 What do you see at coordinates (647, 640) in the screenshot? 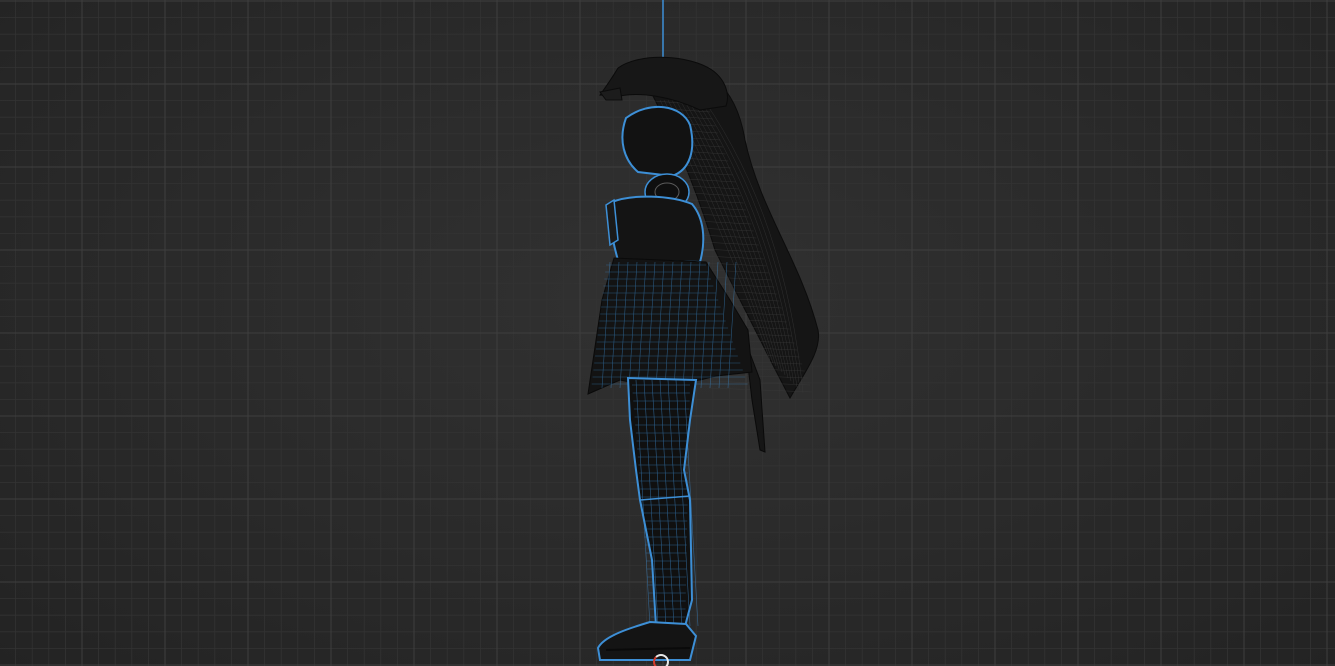
I see `shoe-mesh` at bounding box center [647, 640].